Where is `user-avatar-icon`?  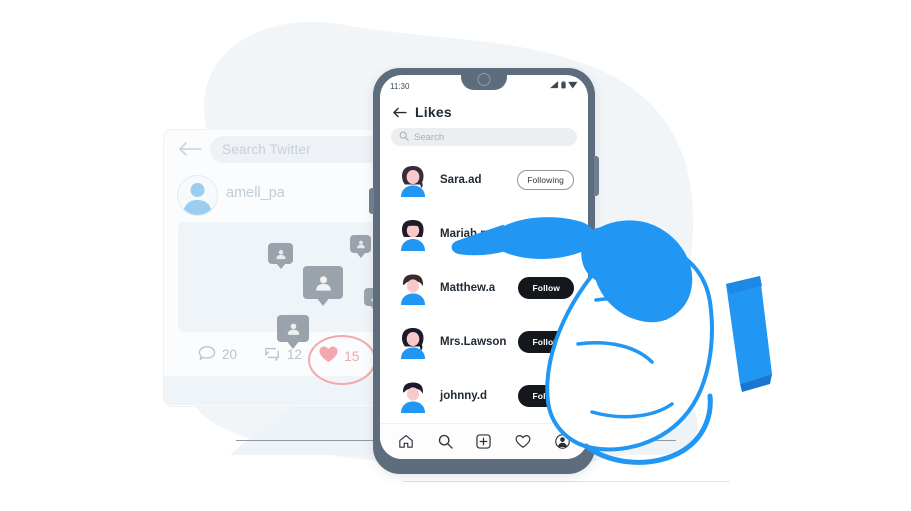
user-avatar-icon is located at coordinates (197, 195).